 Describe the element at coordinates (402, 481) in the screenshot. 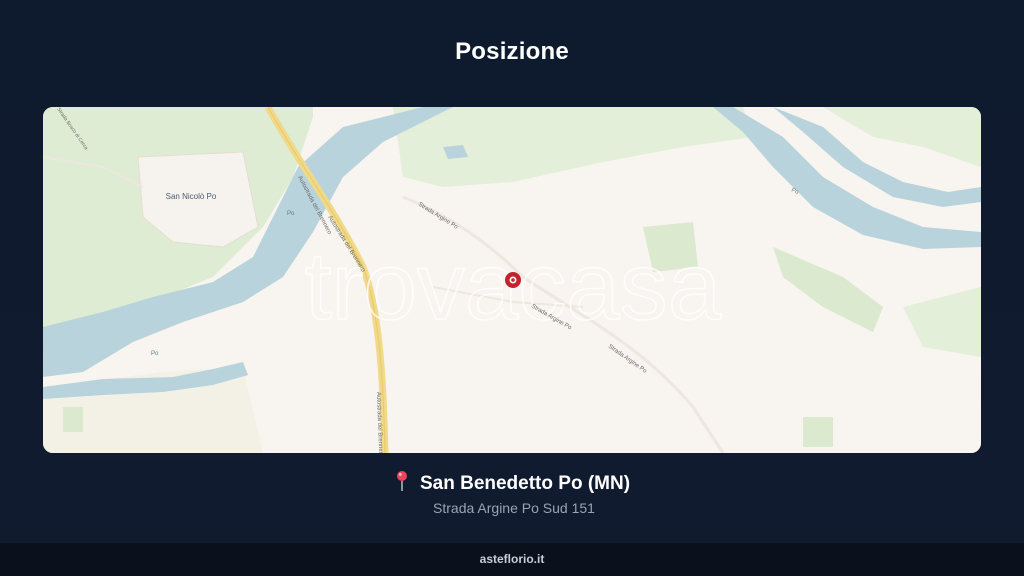

I see `pushpin-icon` at that location.